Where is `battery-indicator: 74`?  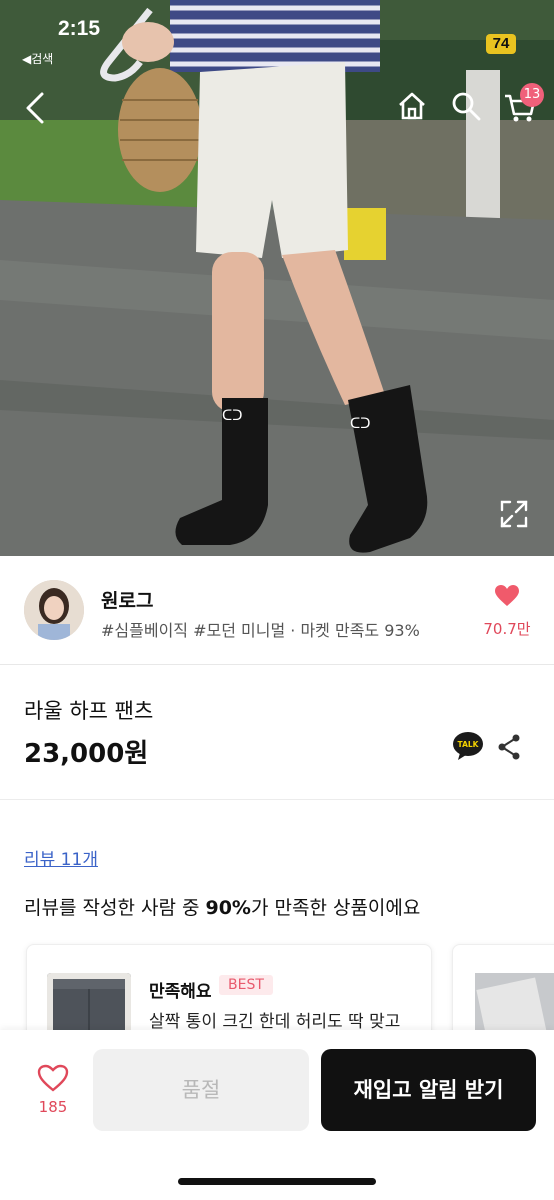 battery-indicator: 74 is located at coordinates (501, 44).